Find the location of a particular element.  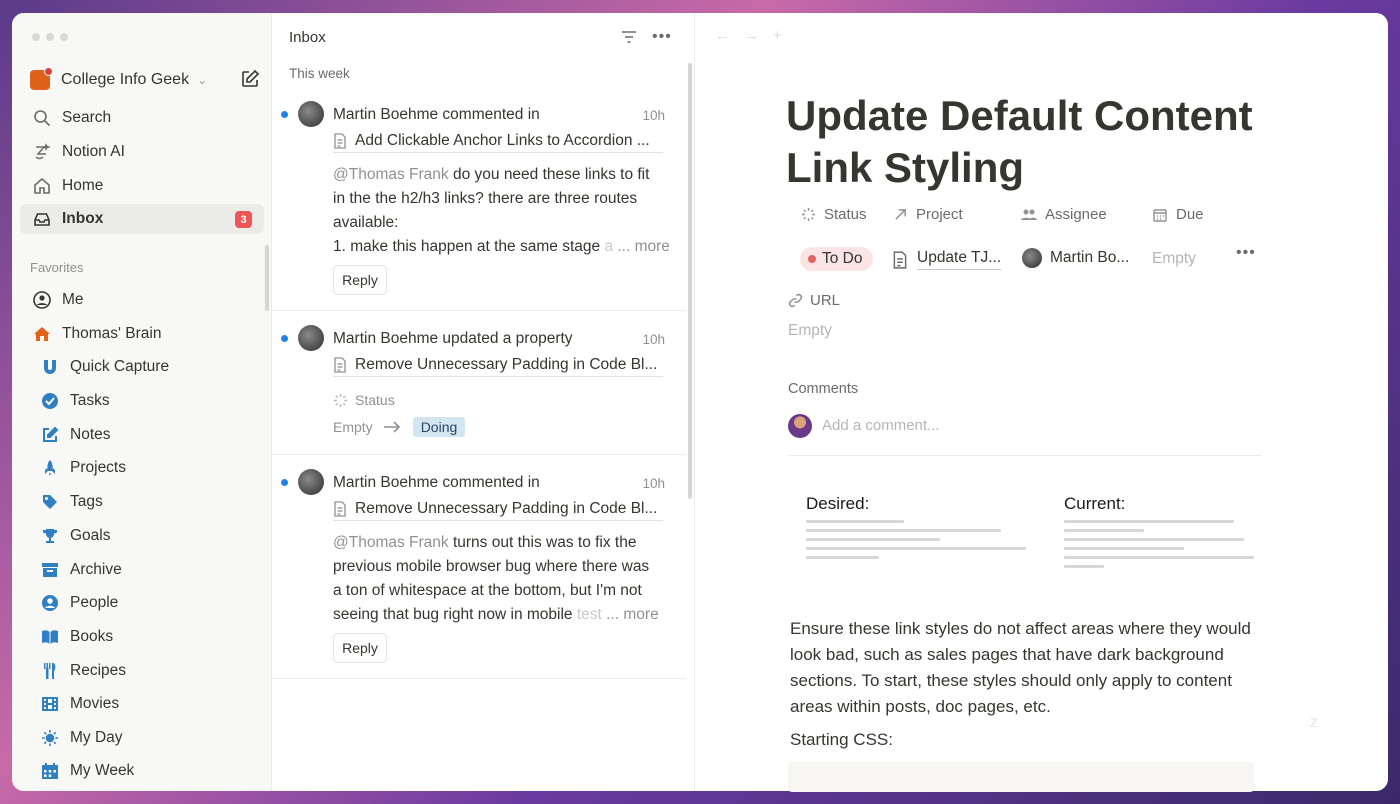

due-value: Empty is located at coordinates (1174, 259).